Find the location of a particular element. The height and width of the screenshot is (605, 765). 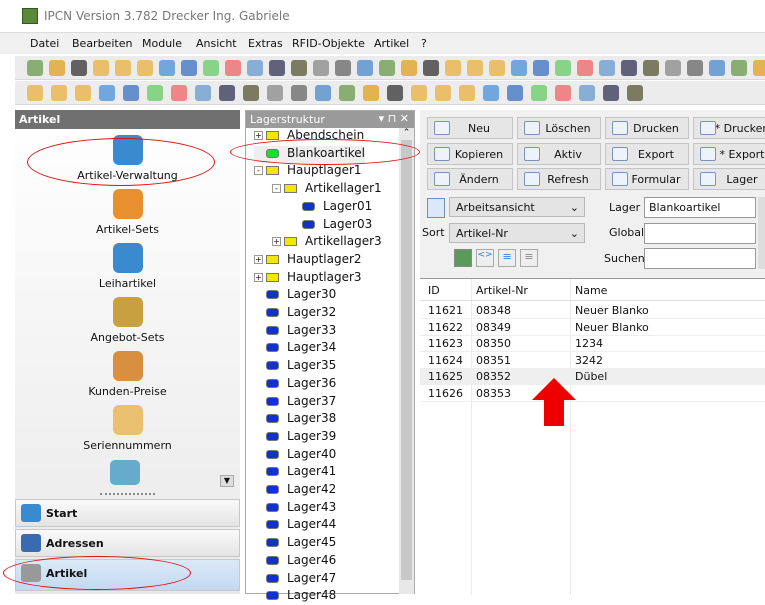

menu-ansicht: Ansicht is located at coordinates (216, 43).